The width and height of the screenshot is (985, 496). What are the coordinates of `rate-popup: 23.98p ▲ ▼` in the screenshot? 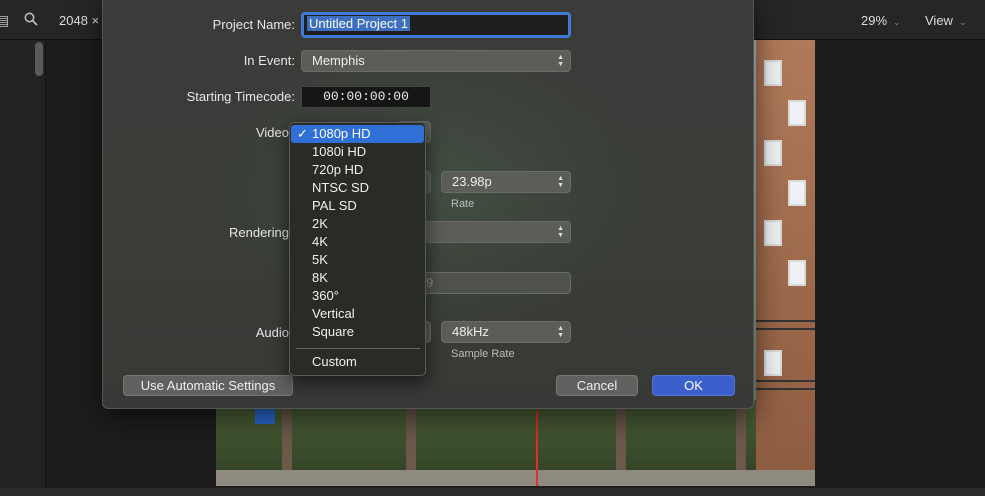 It's located at (506, 182).